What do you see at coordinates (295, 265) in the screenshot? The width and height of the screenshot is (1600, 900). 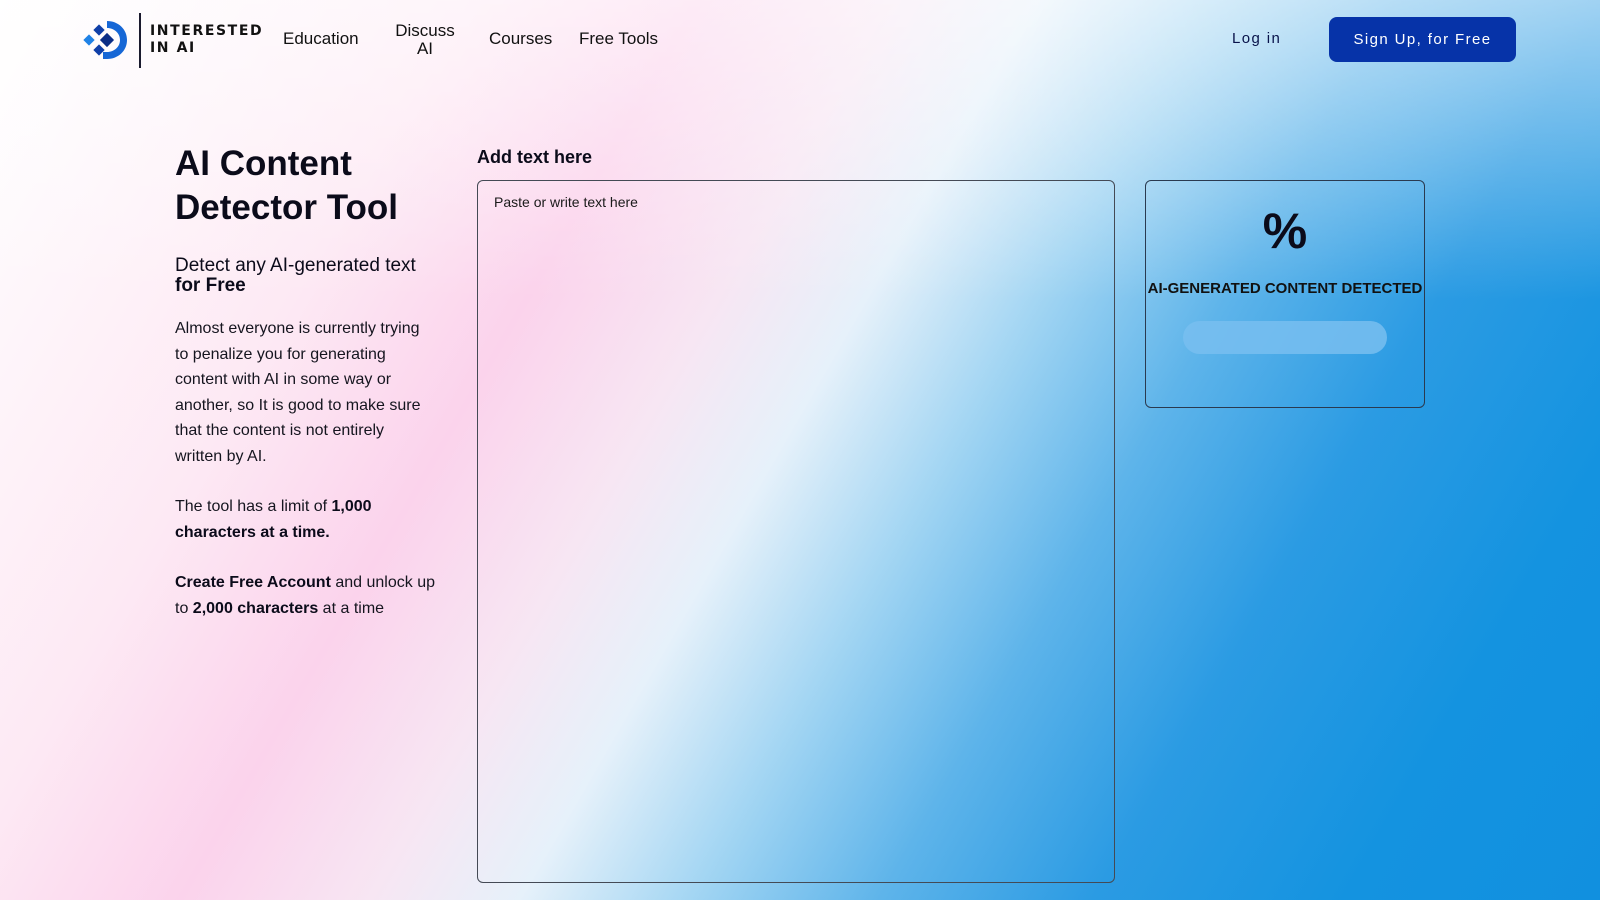 I see `subtitle-text: Detect any AI-generated text` at bounding box center [295, 265].